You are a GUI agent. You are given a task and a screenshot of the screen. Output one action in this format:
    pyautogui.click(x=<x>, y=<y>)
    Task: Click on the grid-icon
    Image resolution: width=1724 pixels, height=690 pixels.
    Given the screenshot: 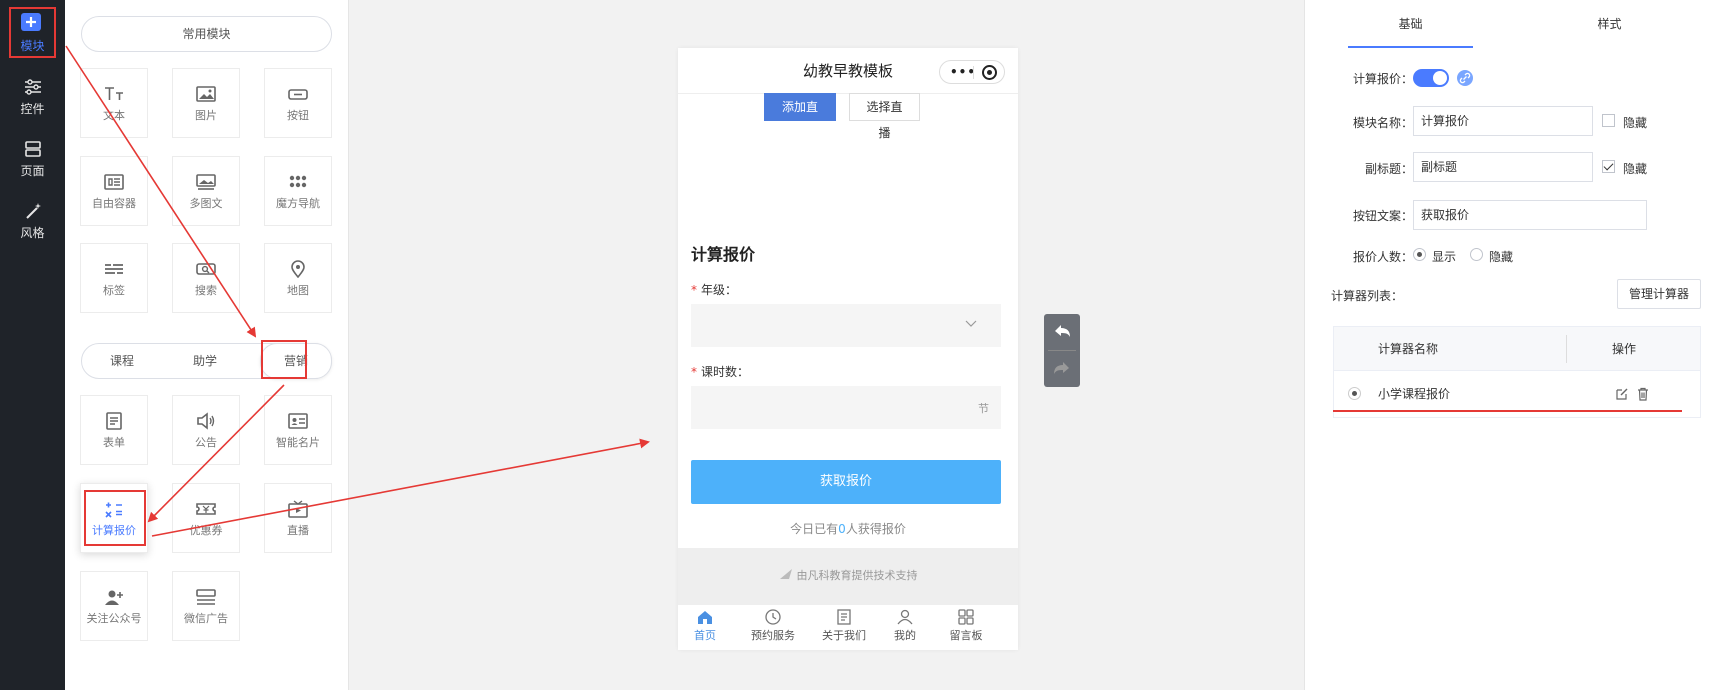 What is the action you would take?
    pyautogui.click(x=966, y=617)
    